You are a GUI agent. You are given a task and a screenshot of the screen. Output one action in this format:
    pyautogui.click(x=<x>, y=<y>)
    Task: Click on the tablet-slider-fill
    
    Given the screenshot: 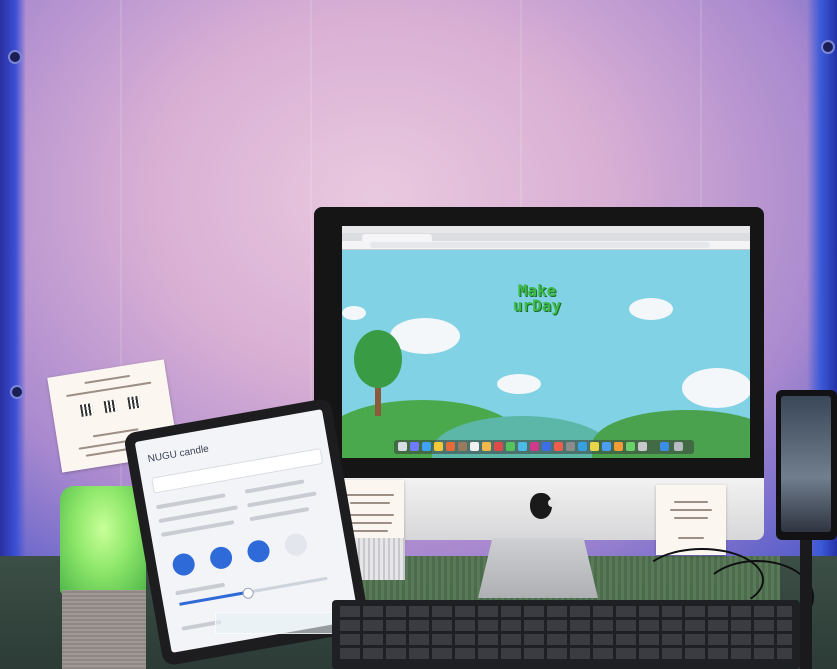 What is the action you would take?
    pyautogui.click(x=213, y=598)
    